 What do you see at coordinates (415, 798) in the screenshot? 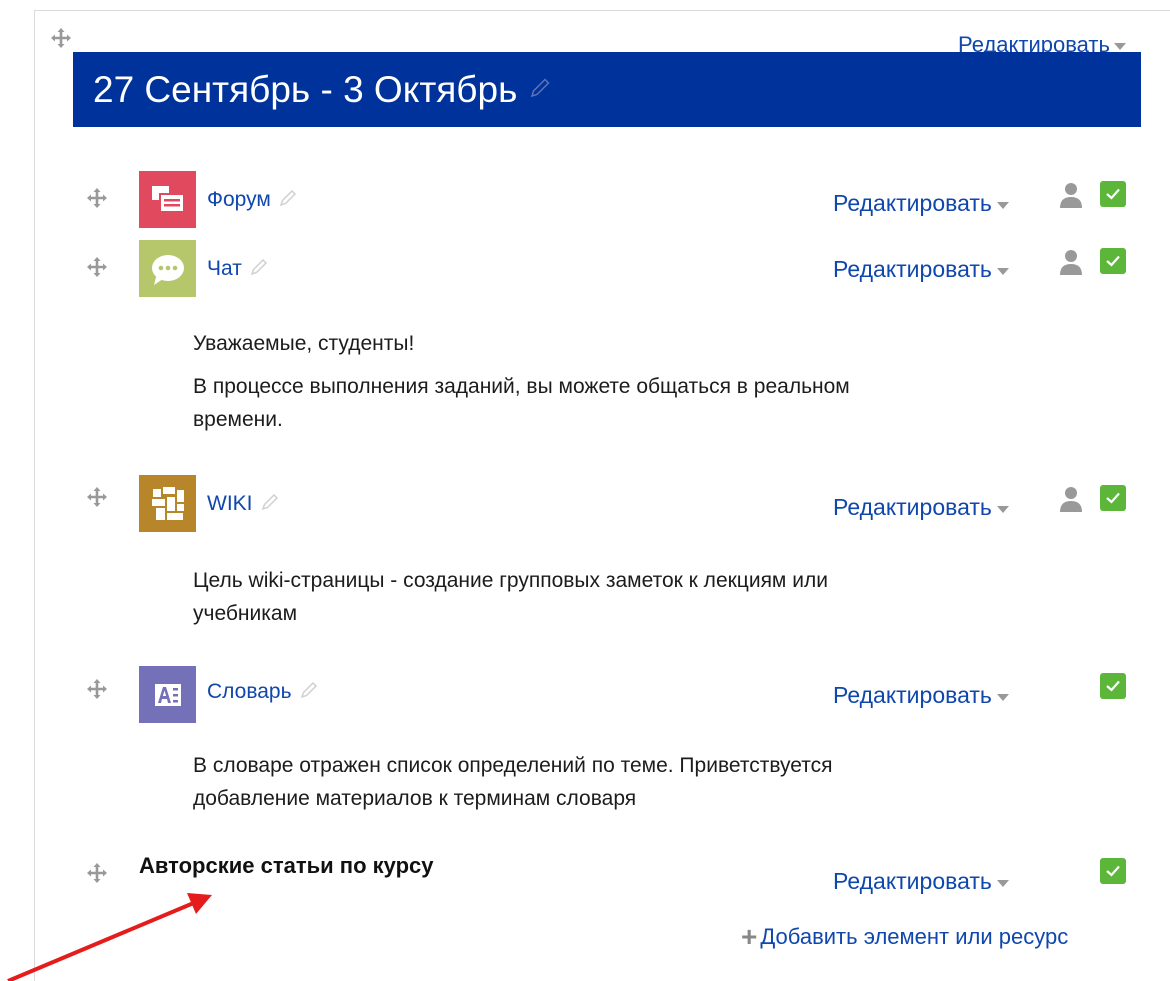
I see `description-line: добавление материалов к терминам словаря` at bounding box center [415, 798].